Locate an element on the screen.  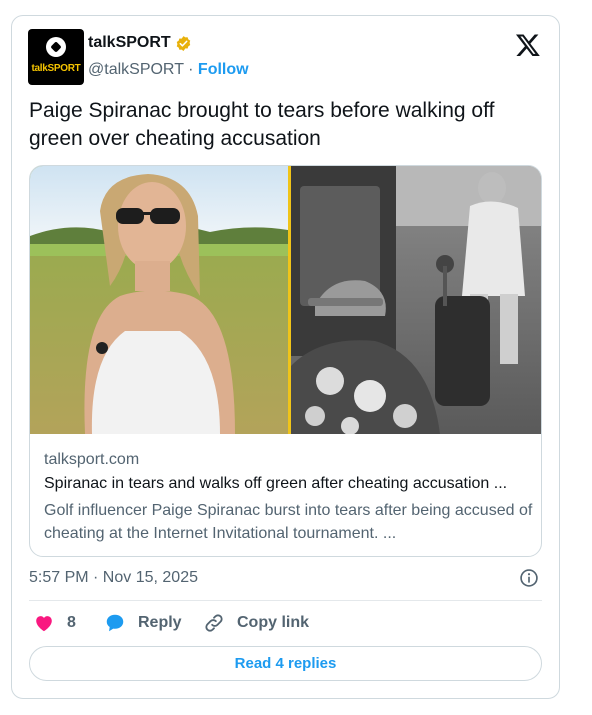
reply-button: Reply is located at coordinates (143, 623).